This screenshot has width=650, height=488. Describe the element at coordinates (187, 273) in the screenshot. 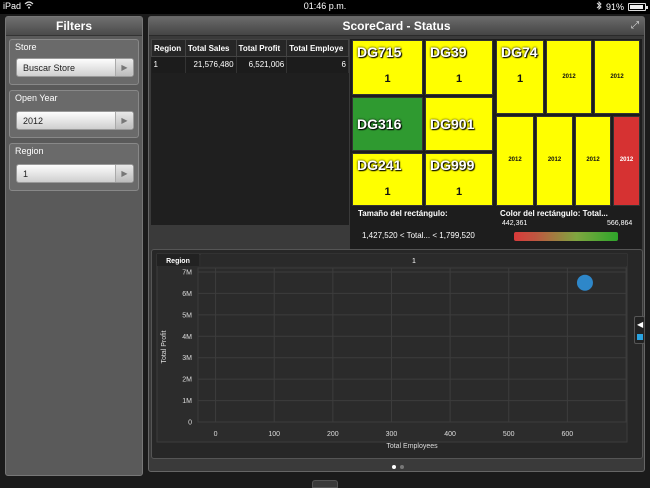

I see `y-tick-label: 7M` at that location.